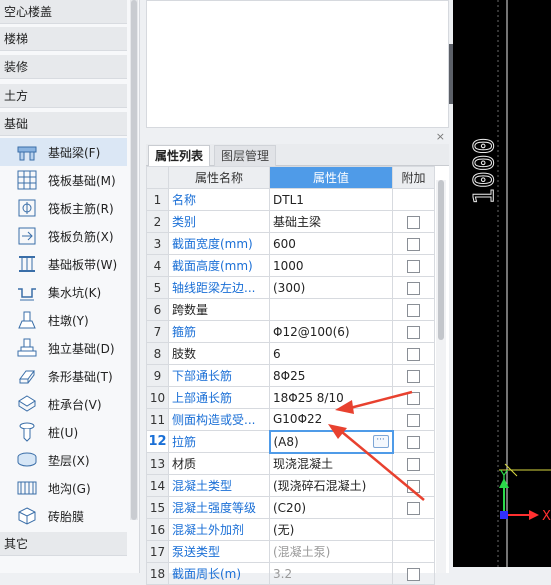 The width and height of the screenshot is (551, 585). Describe the element at coordinates (63, 124) in the screenshot. I see `category-foundation: 基础` at that location.